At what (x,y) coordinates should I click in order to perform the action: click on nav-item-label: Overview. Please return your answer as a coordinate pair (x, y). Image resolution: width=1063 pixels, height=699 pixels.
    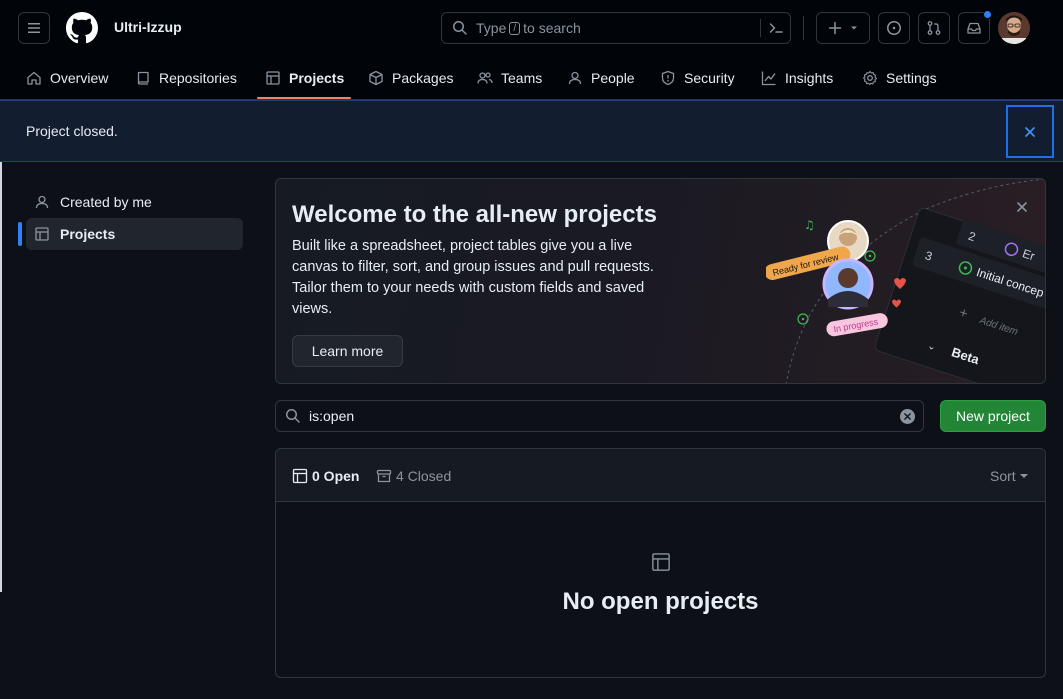
    Looking at the image, I should click on (79, 78).